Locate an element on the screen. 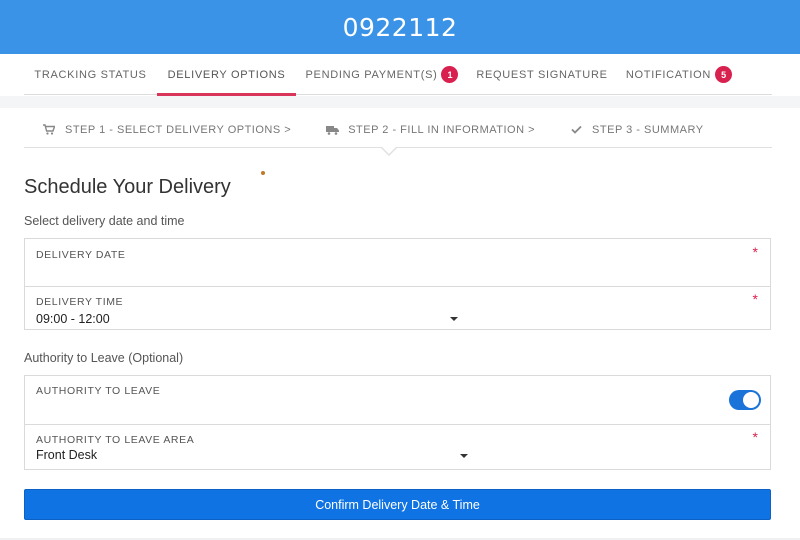 The image size is (800, 540). authority-to-leave-area-select: AUTHORITY TO LEAVE AREA * Front Desk is located at coordinates (397, 447).